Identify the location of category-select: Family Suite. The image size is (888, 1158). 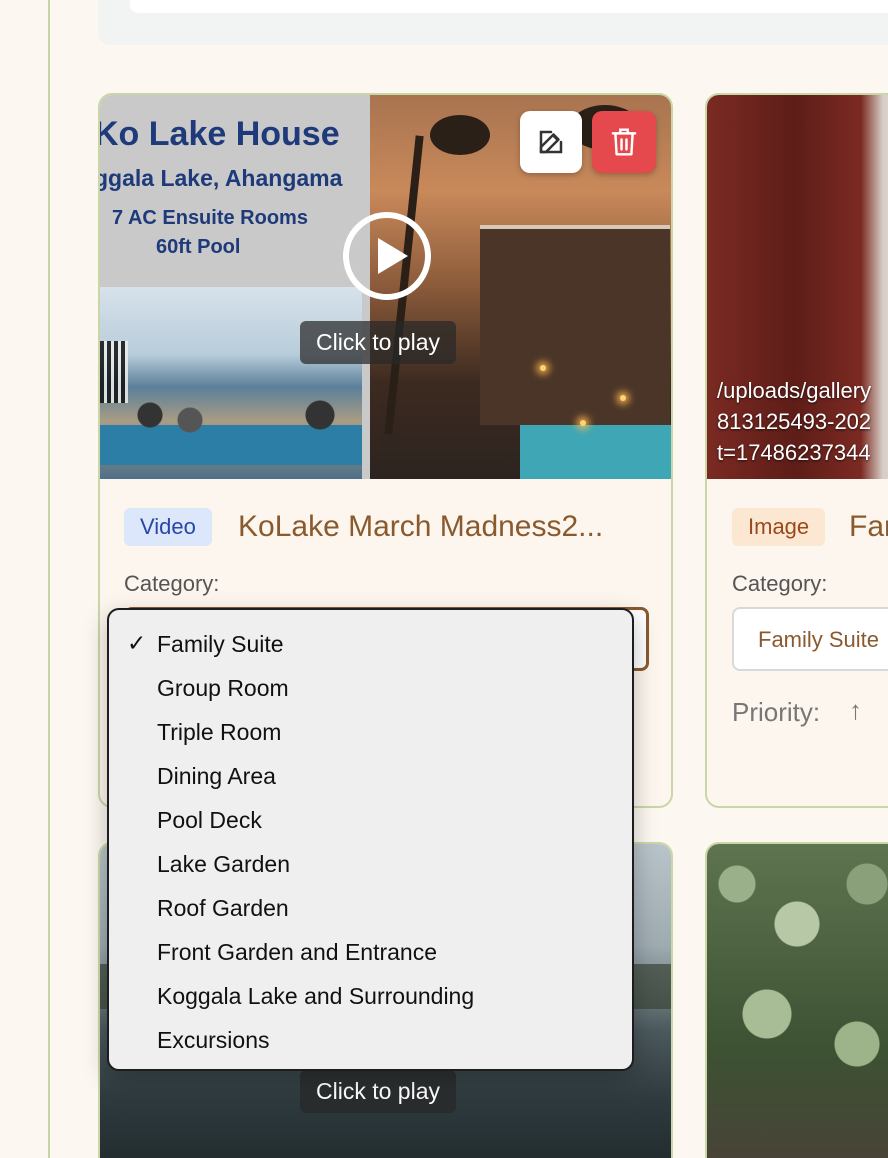
(810, 639).